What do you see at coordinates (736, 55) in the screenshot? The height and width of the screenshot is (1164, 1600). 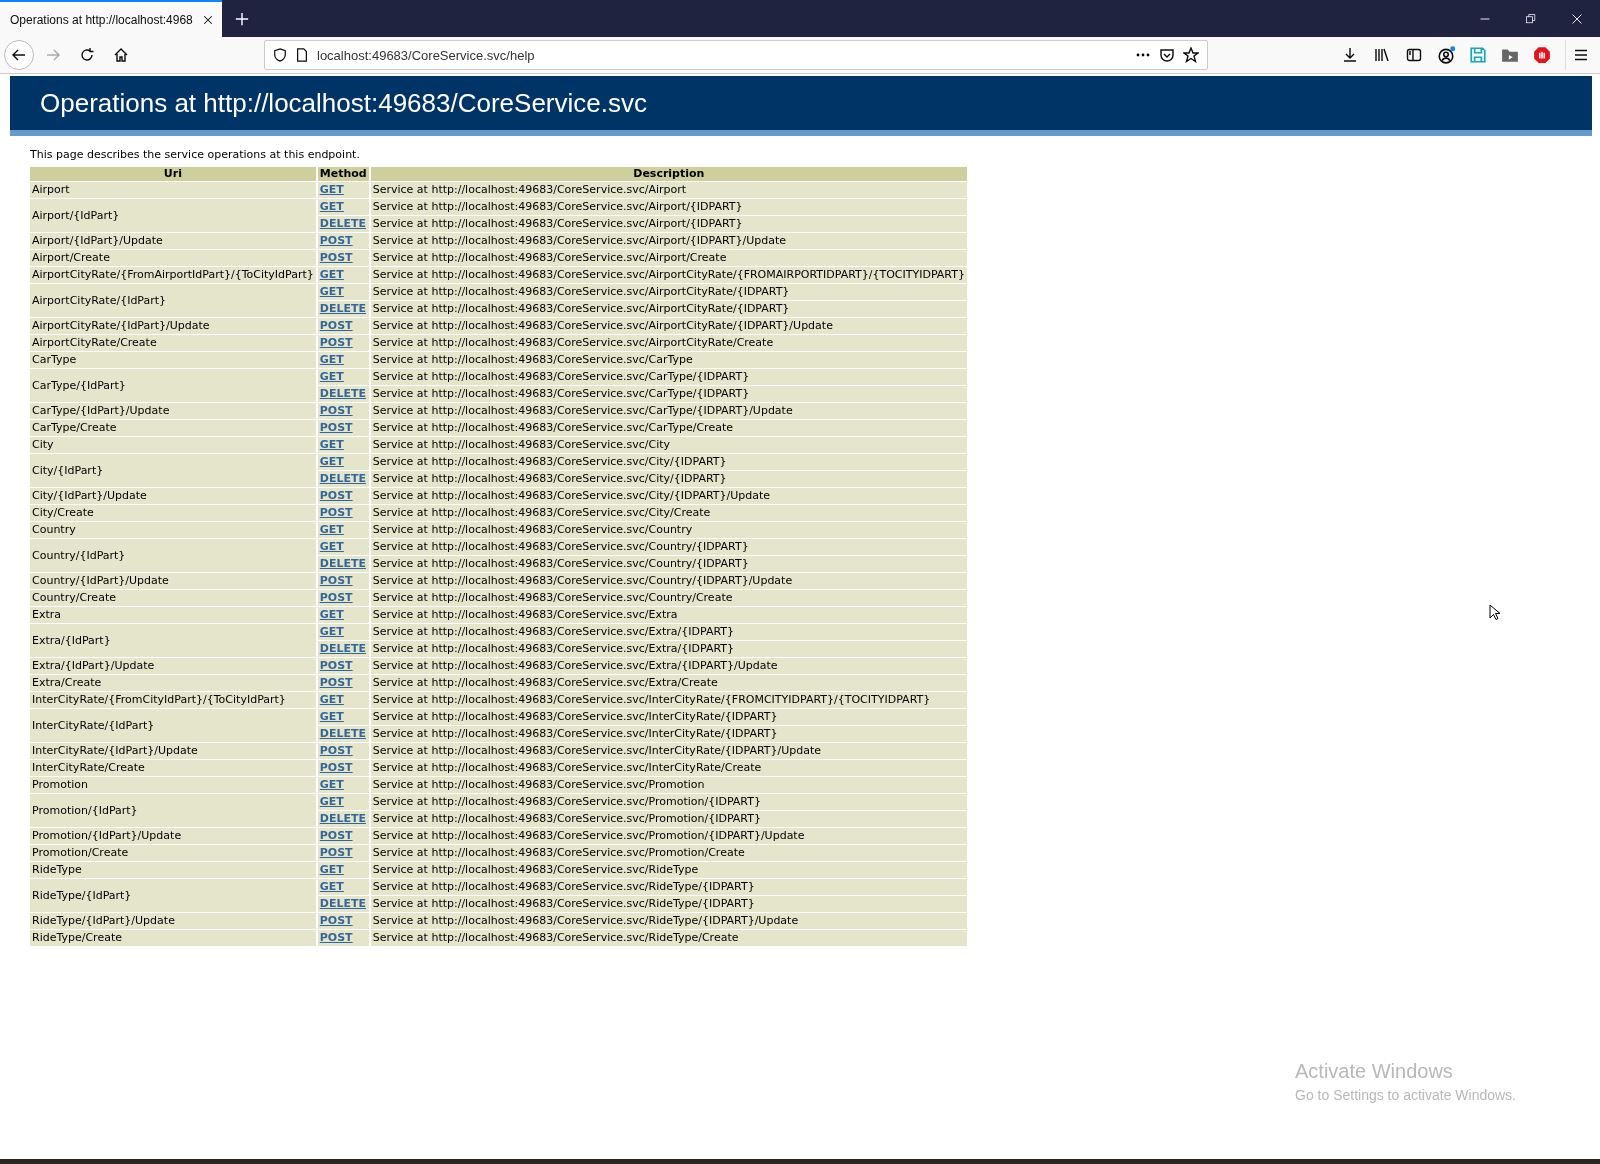 I see `address-bar: localhost:49683/CoreService.svc/help` at bounding box center [736, 55].